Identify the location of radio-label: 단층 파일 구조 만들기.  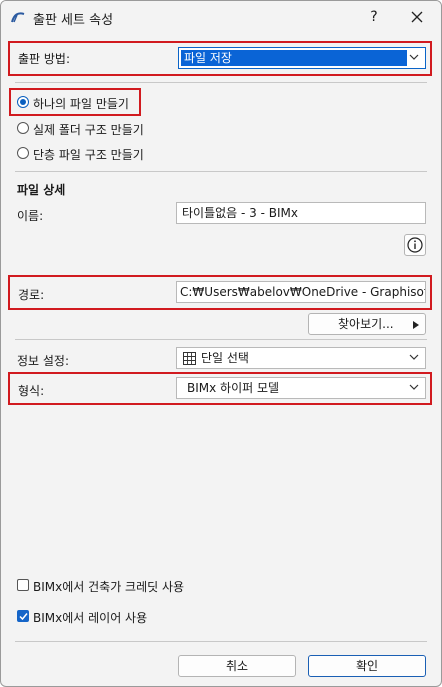
(88, 155).